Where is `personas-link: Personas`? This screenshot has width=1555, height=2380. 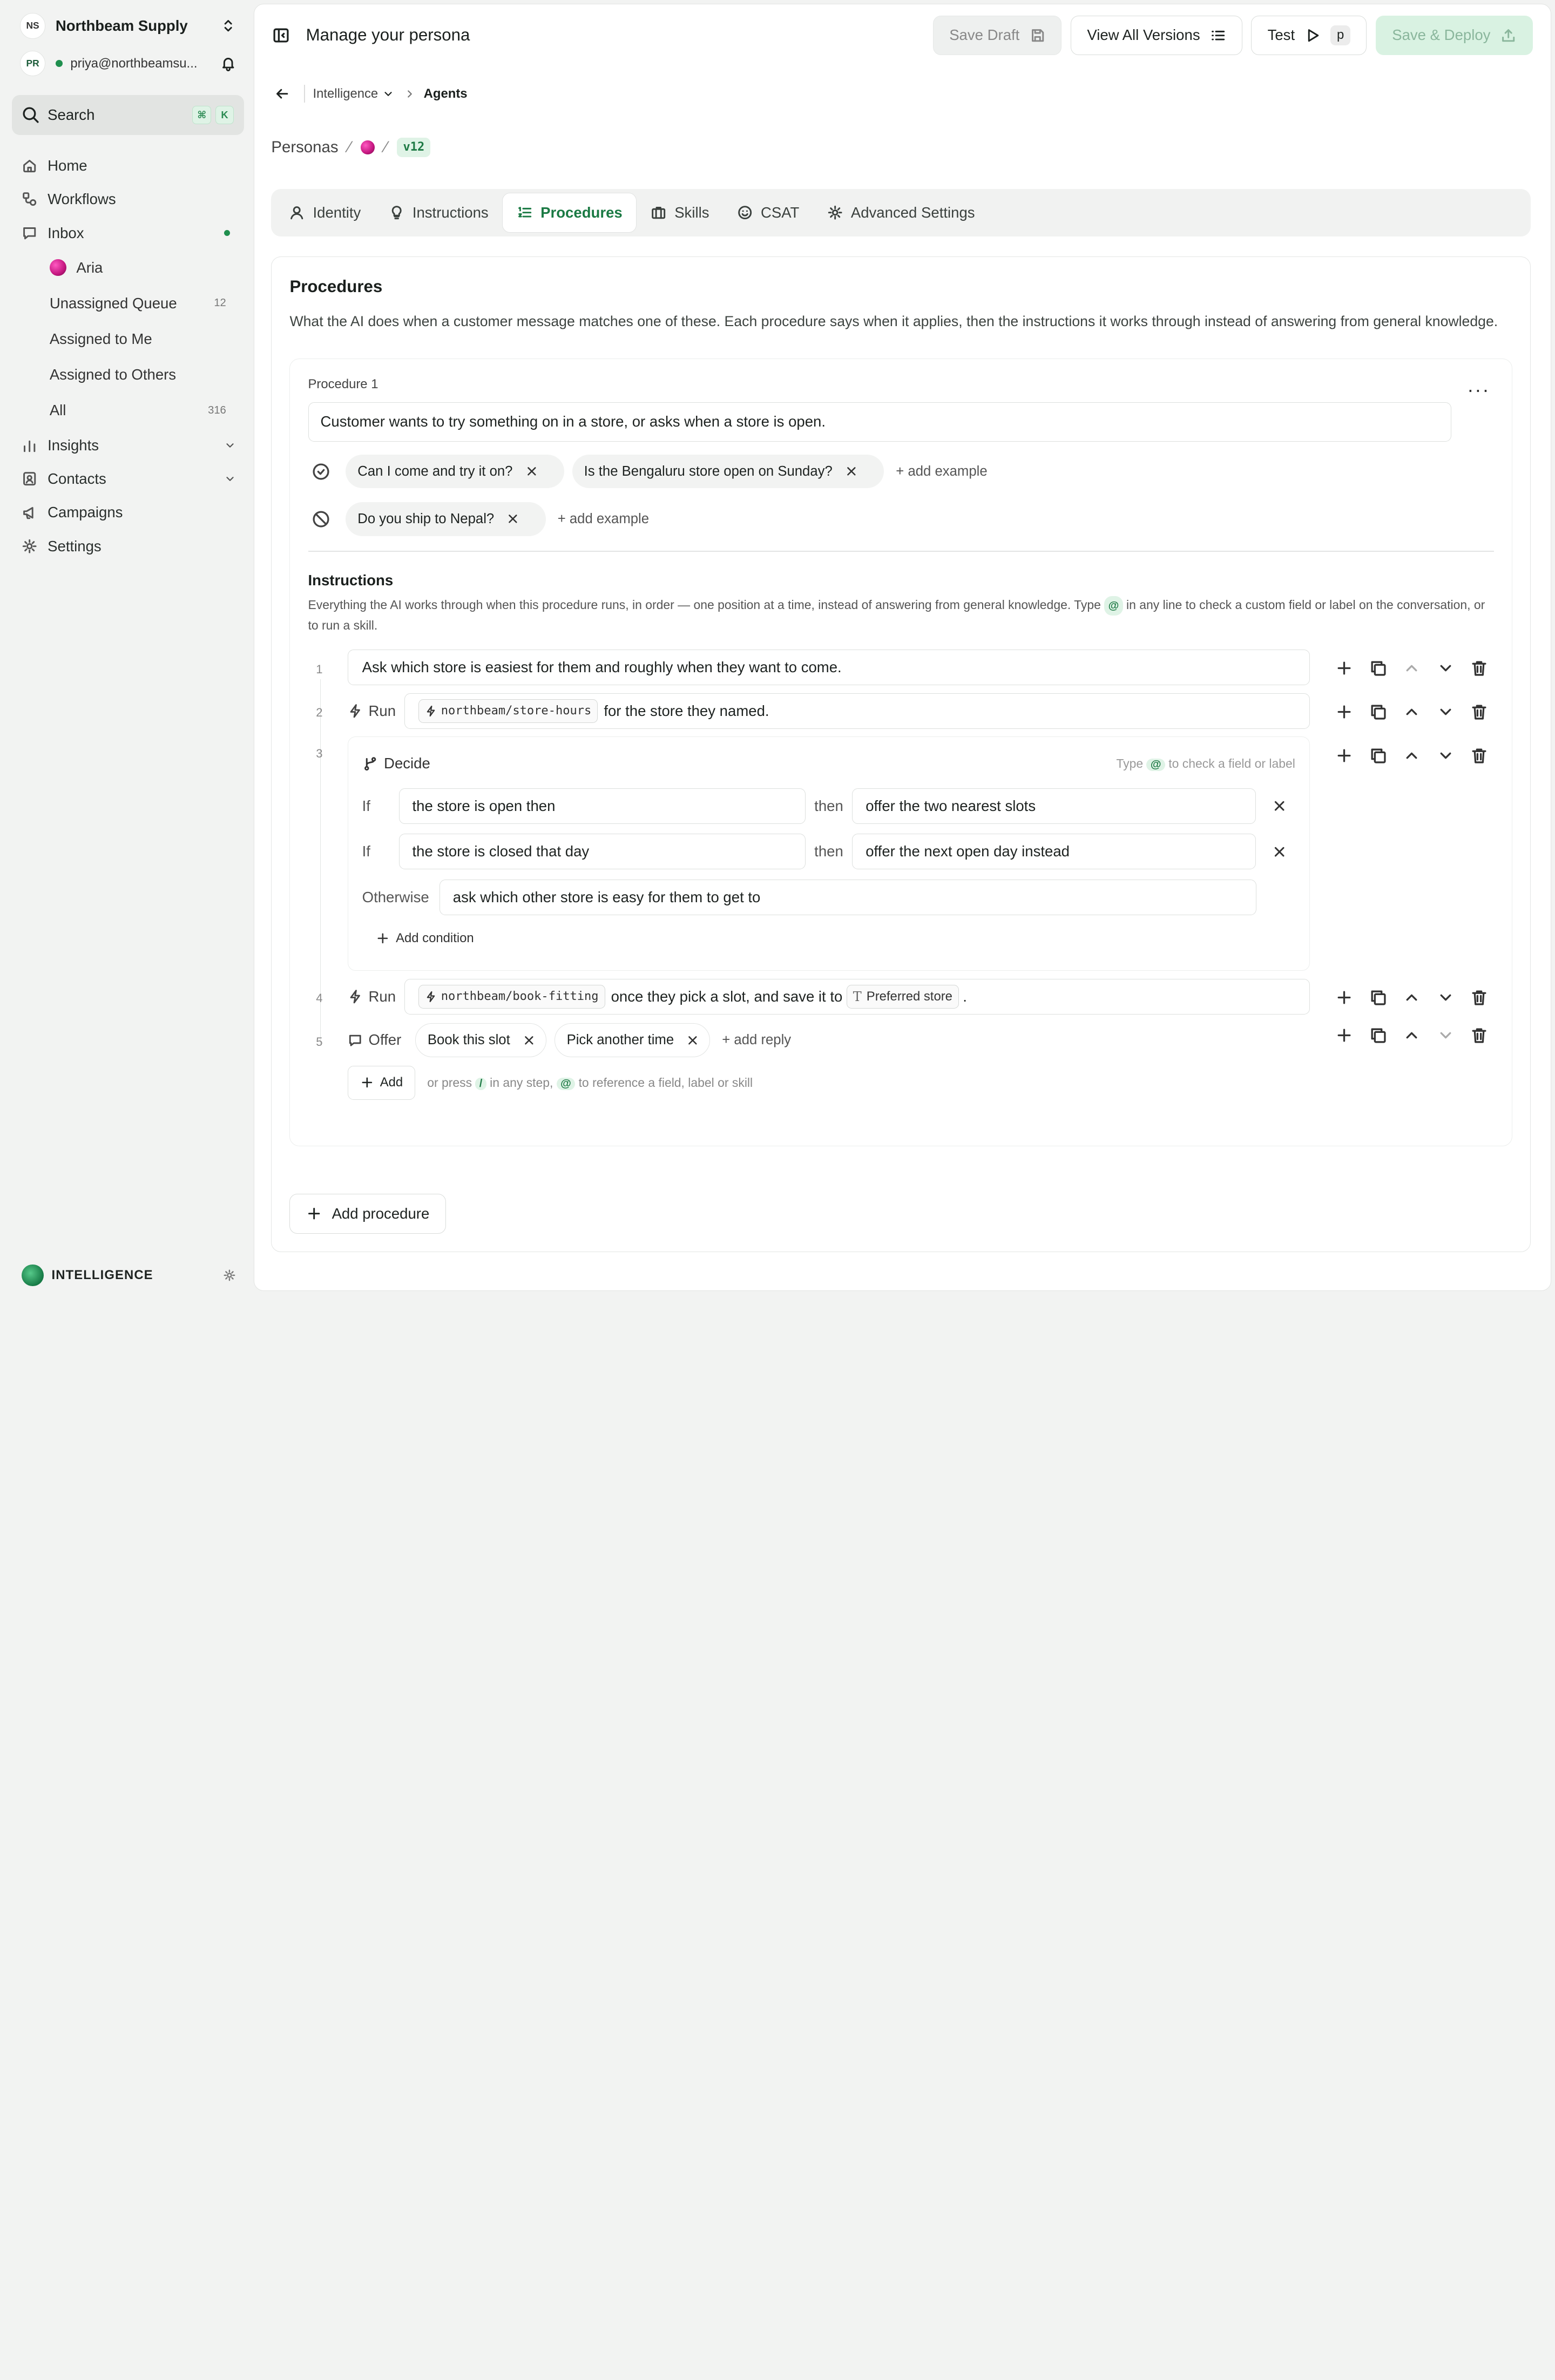
personas-link: Personas is located at coordinates (304, 148).